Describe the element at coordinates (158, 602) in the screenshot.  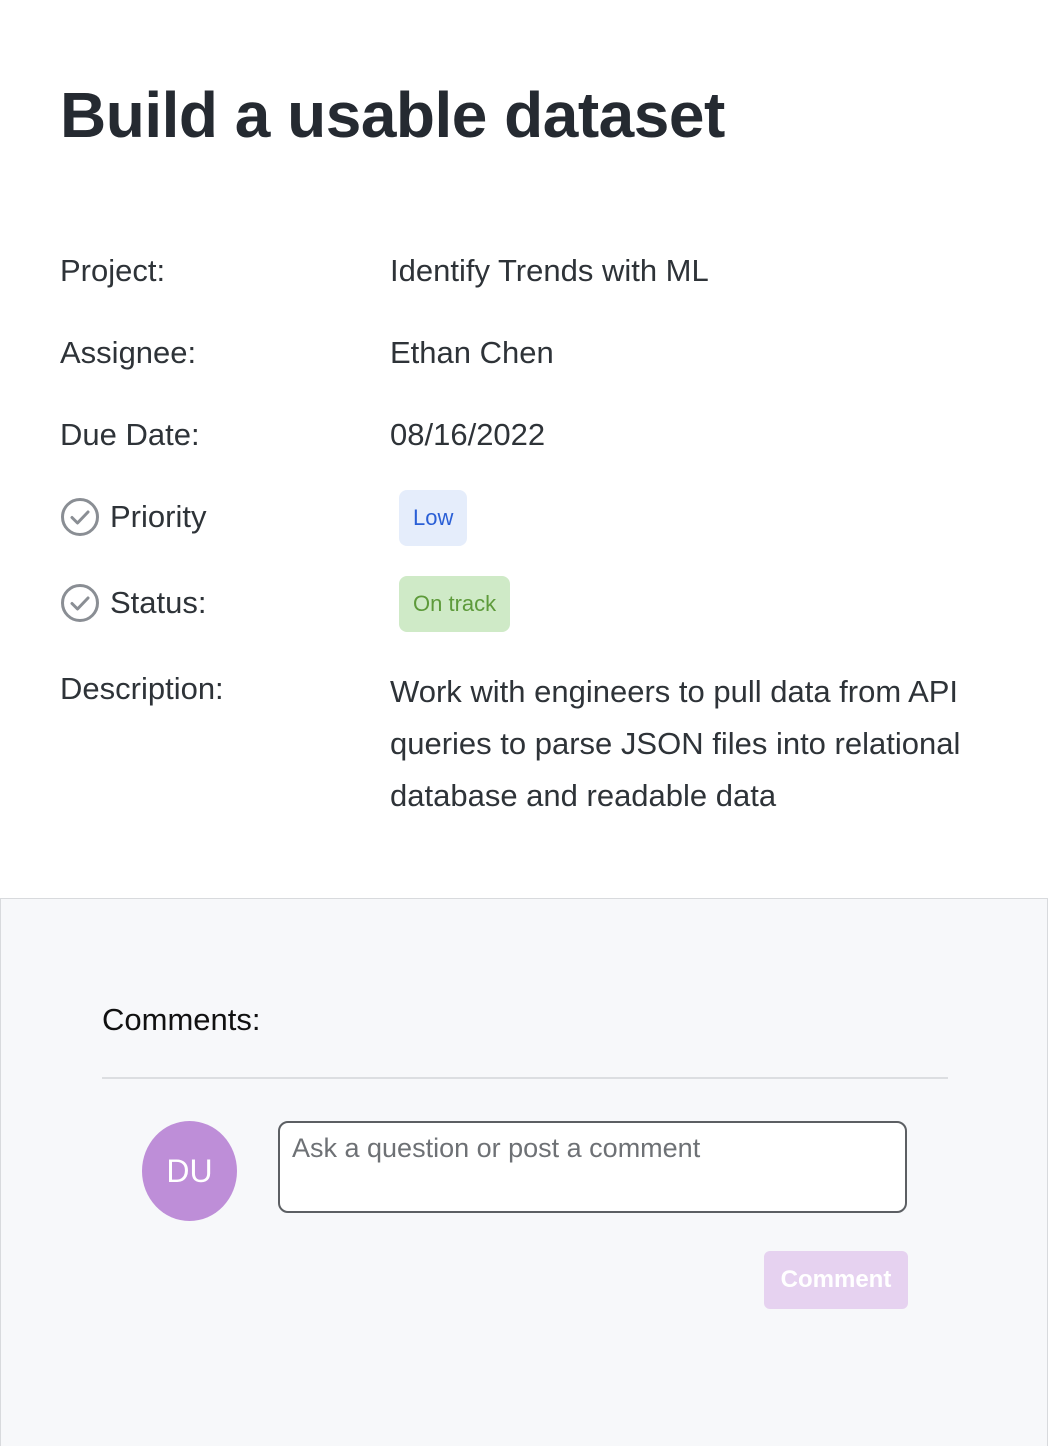
I see `status-label: Status:` at that location.